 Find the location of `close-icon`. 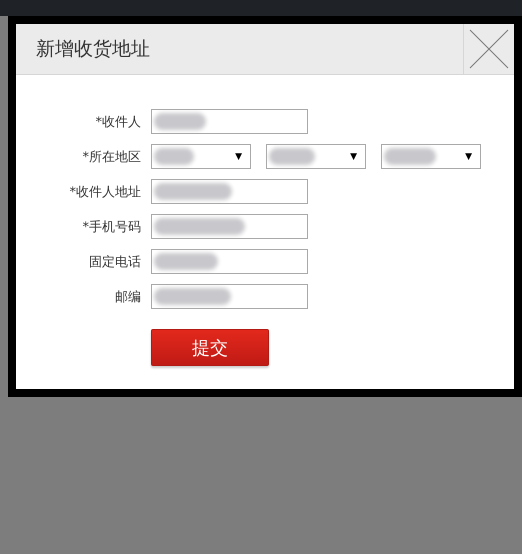

close-icon is located at coordinates (489, 49).